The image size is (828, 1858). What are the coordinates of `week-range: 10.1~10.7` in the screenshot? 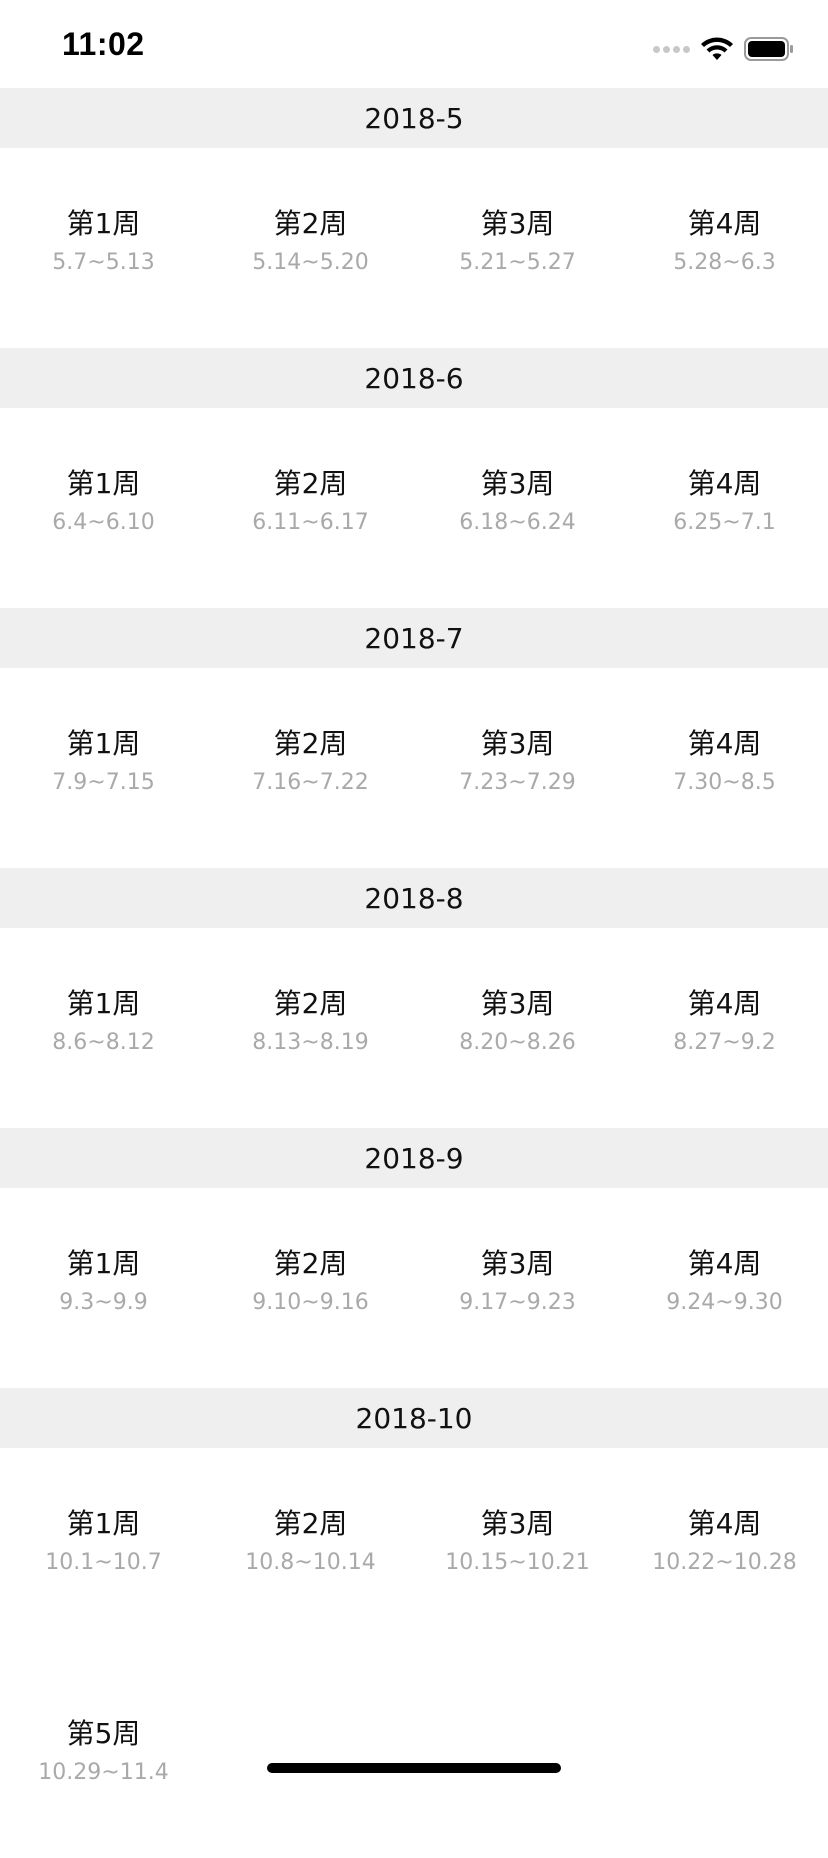 It's located at (103, 1562).